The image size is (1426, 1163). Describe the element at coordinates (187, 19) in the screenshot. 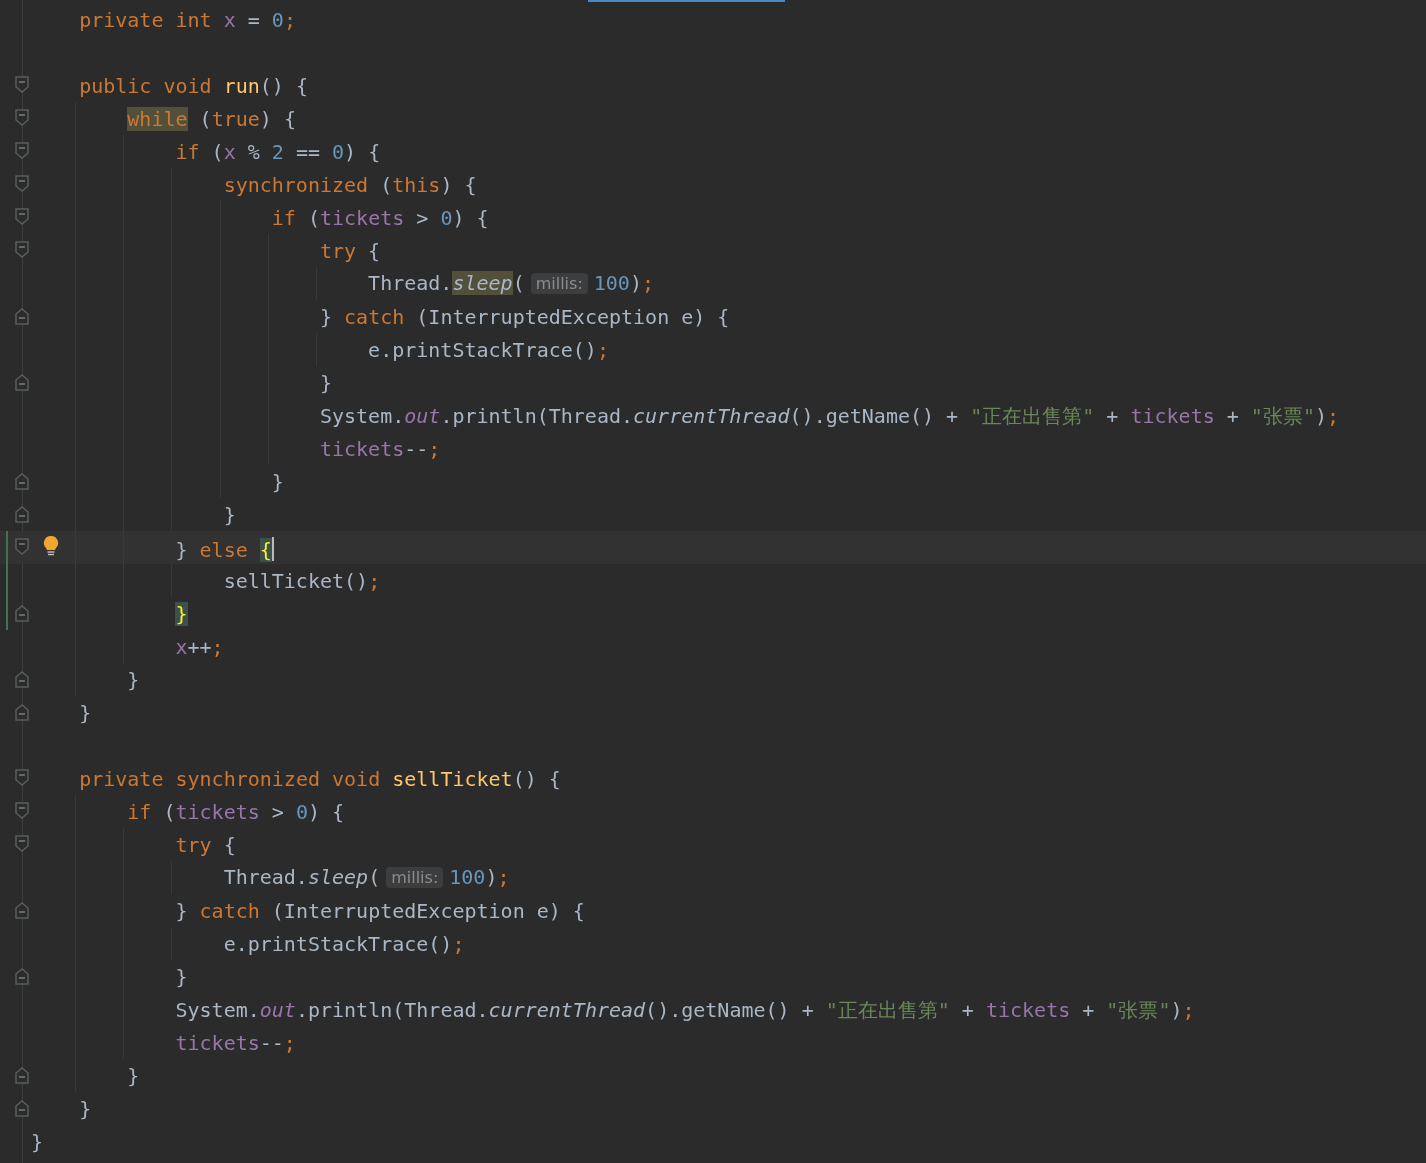

I see `code-line: private int x = 0;` at that location.